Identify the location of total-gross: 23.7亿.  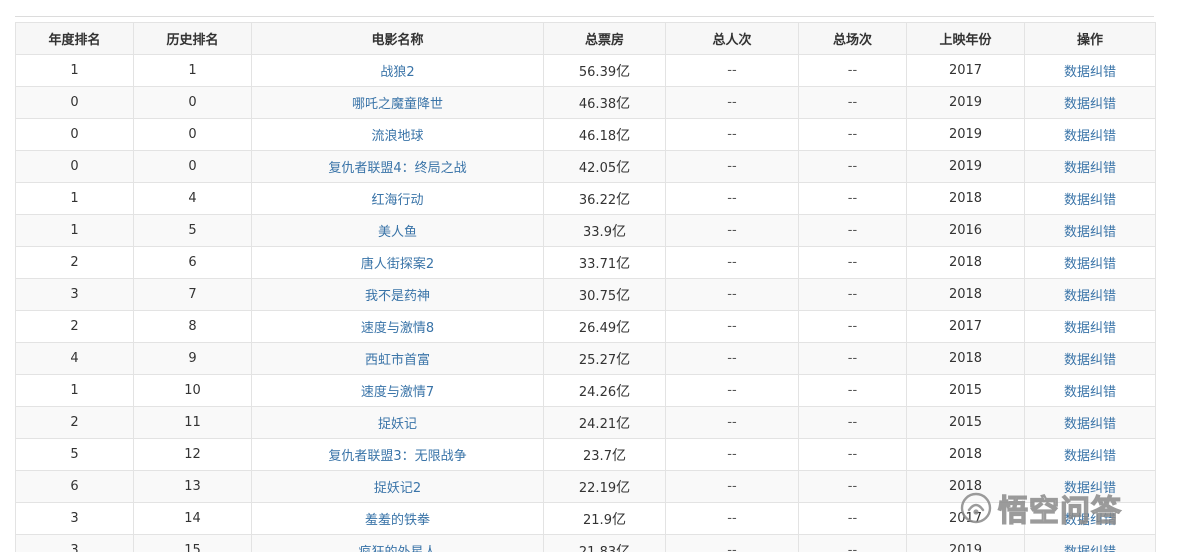
(604, 456).